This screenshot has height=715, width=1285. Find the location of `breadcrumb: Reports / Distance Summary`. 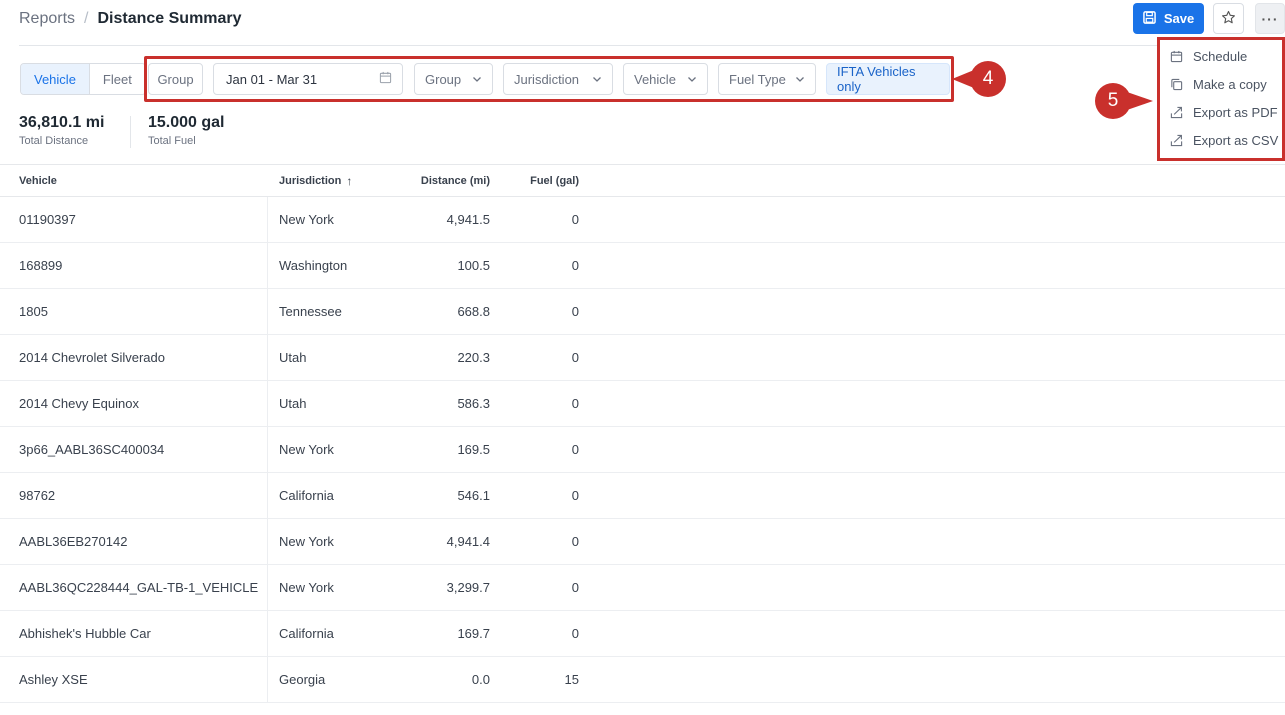

breadcrumb: Reports / Distance Summary is located at coordinates (130, 19).